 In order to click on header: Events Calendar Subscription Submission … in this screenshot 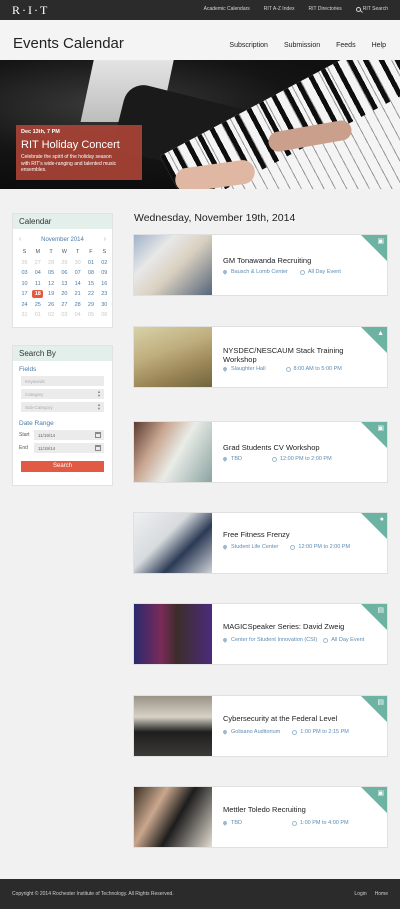, I will do `click(200, 40)`.